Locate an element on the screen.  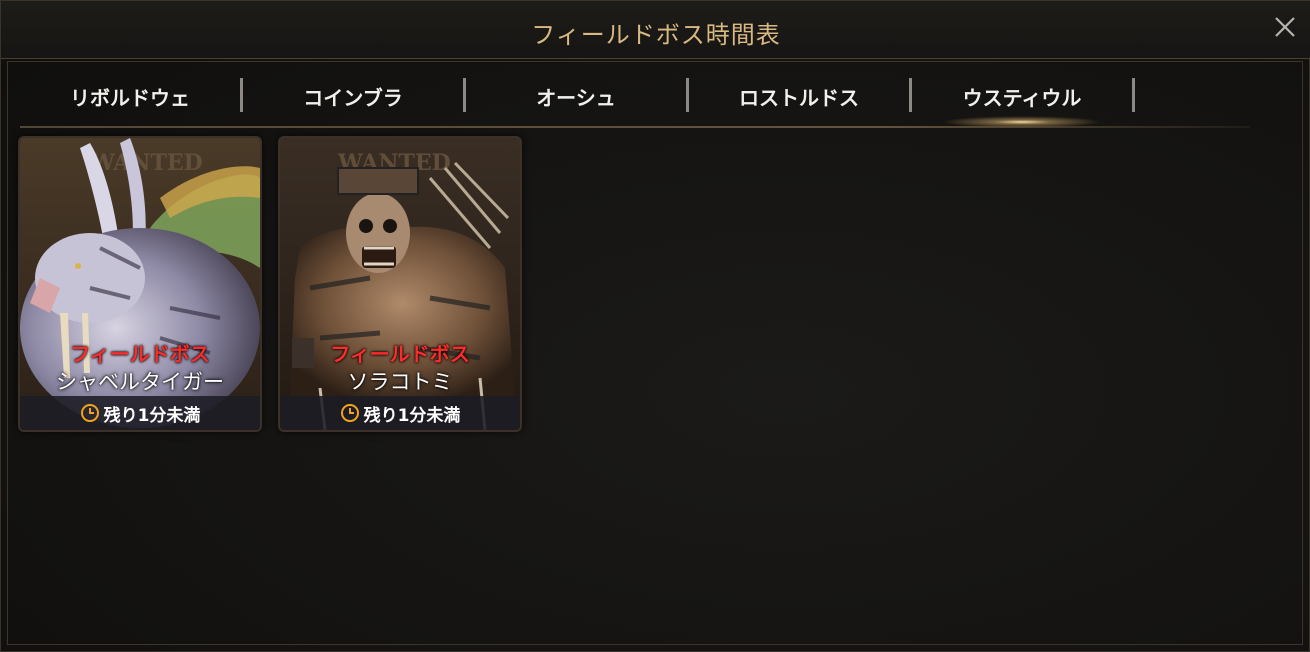
title-bar: フィールドボス時間表 is located at coordinates (655, 30).